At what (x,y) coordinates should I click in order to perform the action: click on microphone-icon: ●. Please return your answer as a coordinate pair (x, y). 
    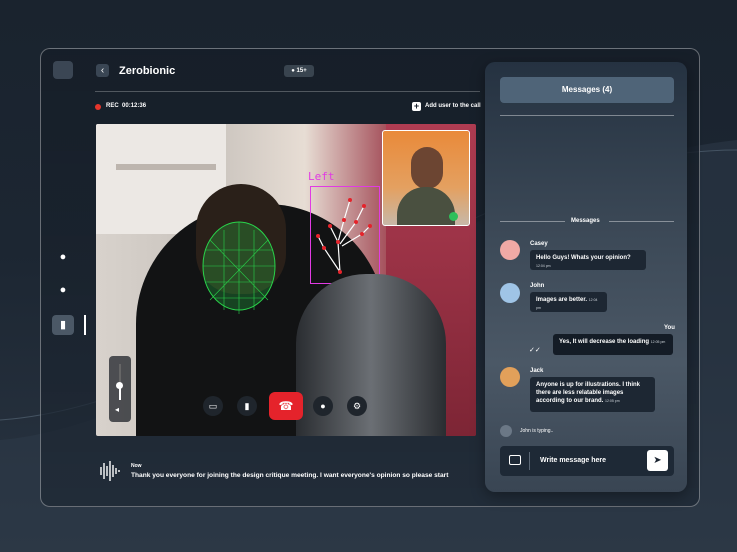
    Looking at the image, I should click on (323, 406).